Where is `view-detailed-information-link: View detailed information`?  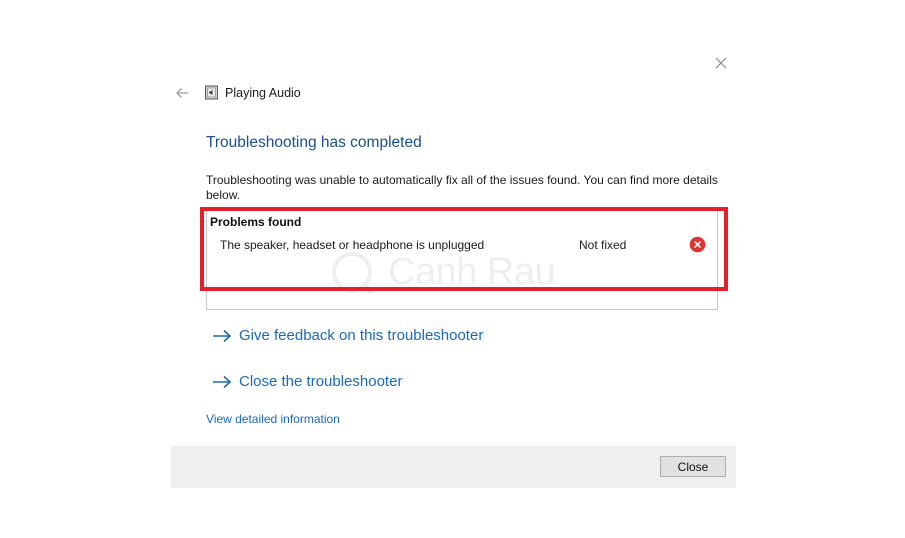
view-detailed-information-link: View detailed information is located at coordinates (273, 419).